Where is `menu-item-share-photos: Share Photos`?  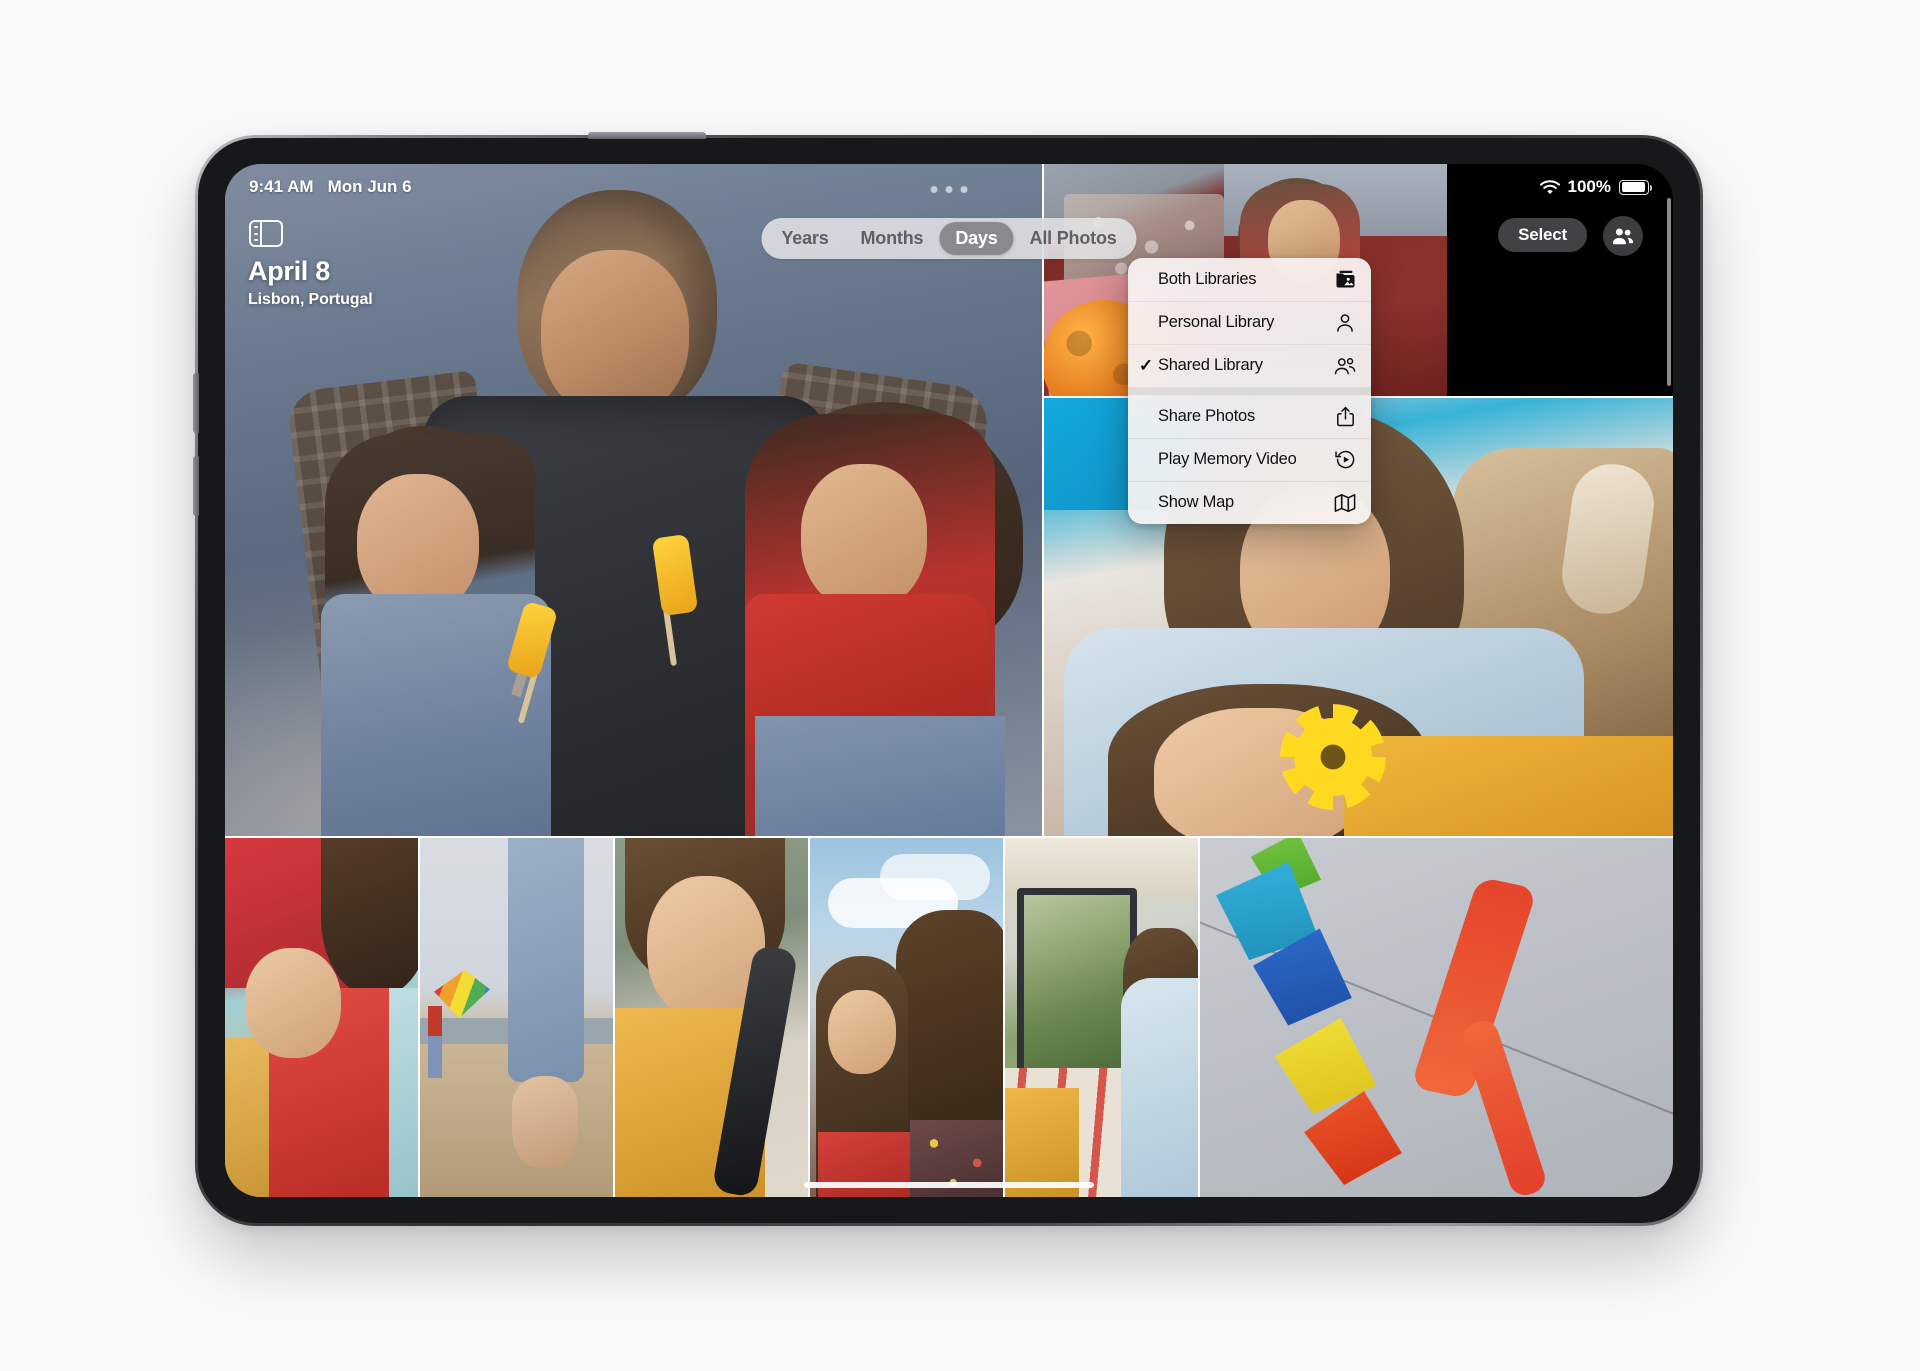
menu-item-share-photos: Share Photos is located at coordinates (1249, 416).